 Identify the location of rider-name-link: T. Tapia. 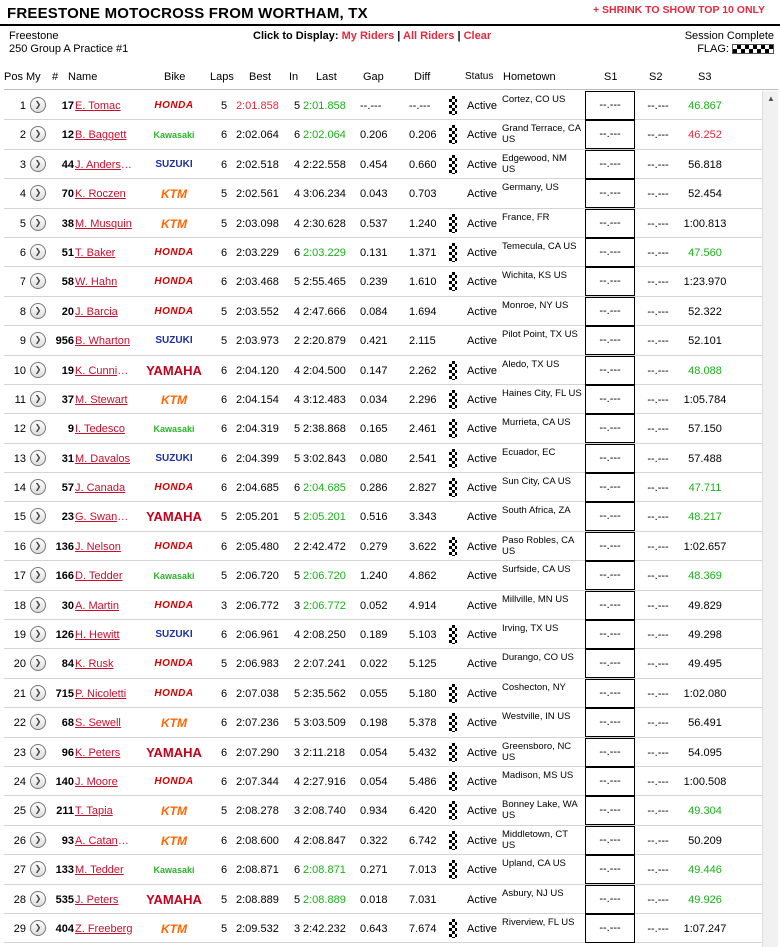
(104, 811).